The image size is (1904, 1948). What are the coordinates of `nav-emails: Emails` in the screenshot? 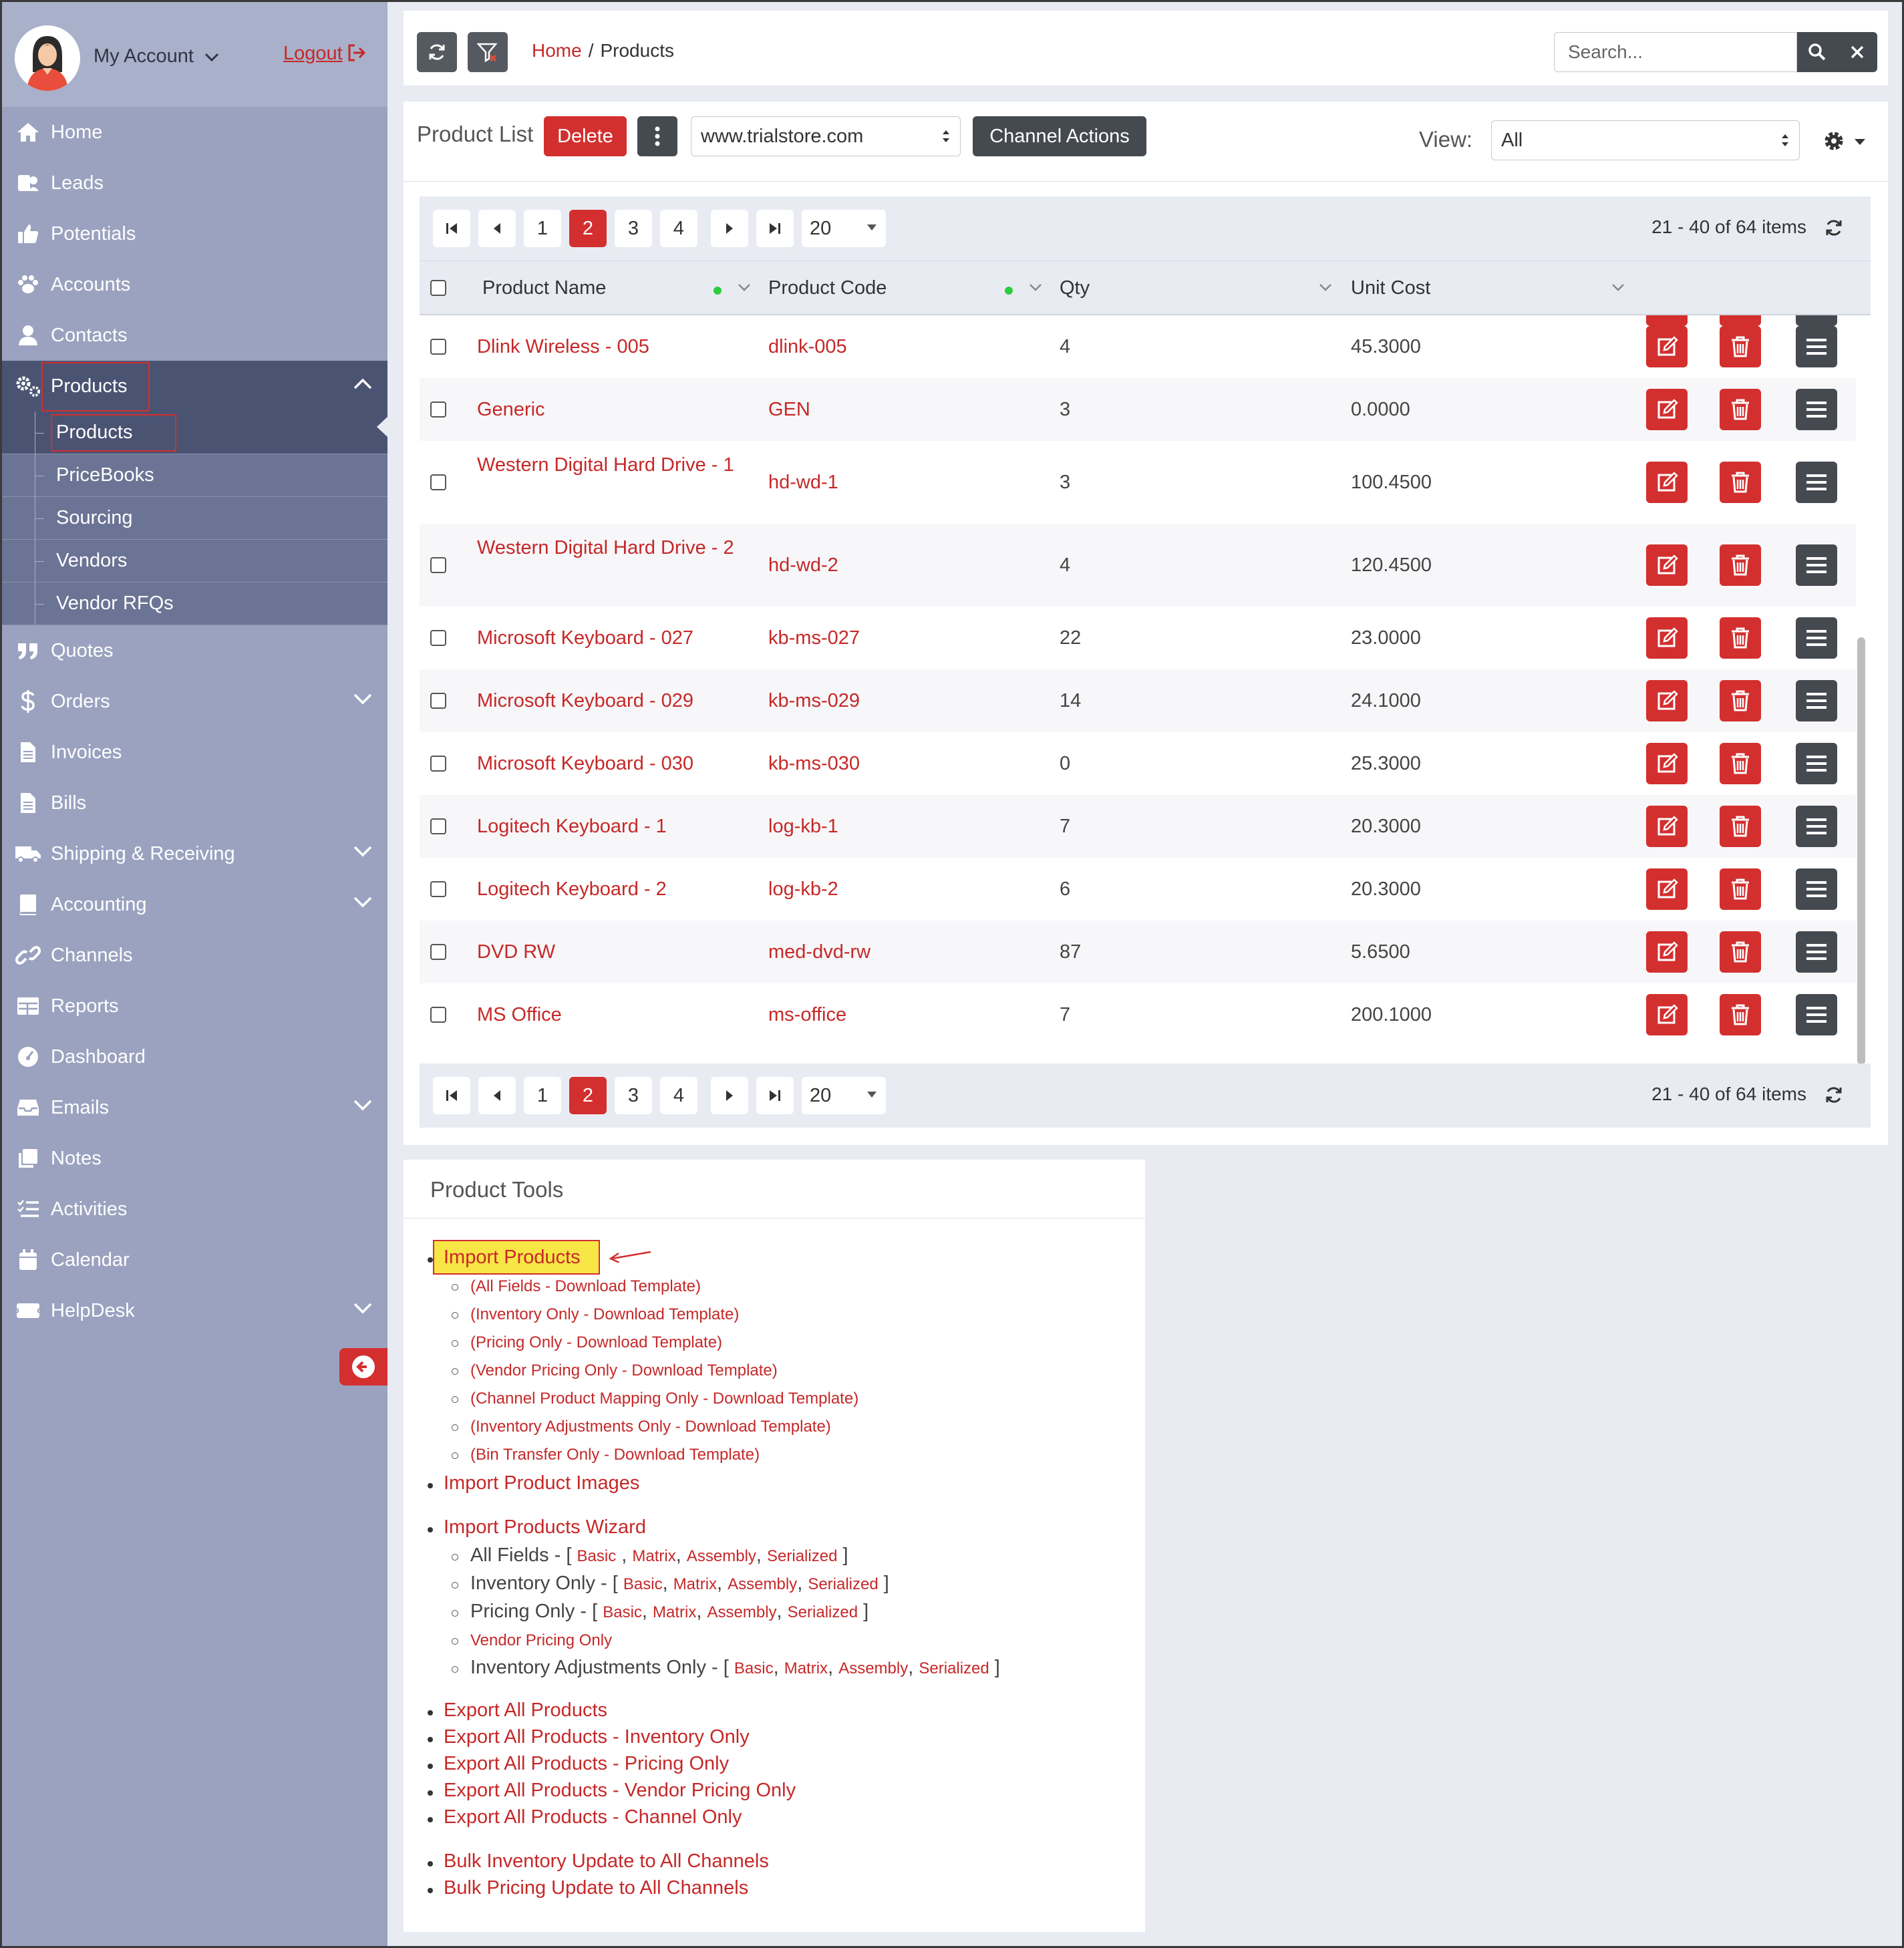 It's located at (193, 1107).